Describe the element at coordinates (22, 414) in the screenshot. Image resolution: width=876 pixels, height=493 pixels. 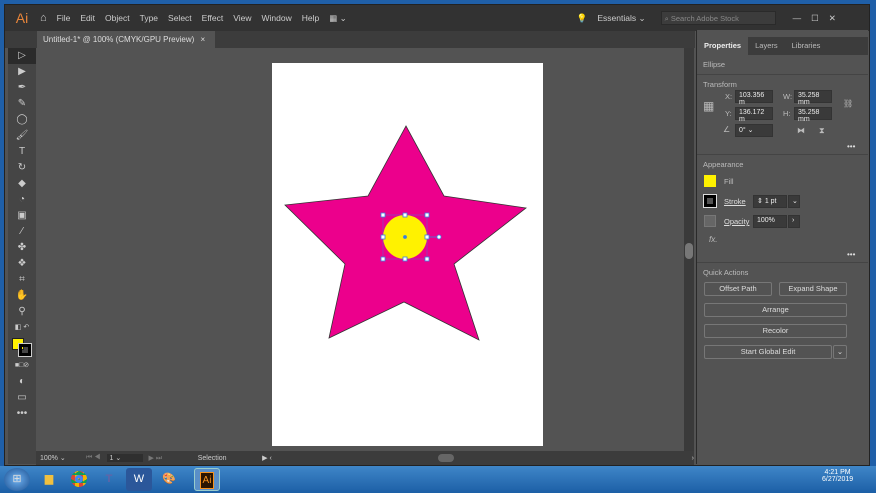
I see `more-tools-icon: •••` at that location.